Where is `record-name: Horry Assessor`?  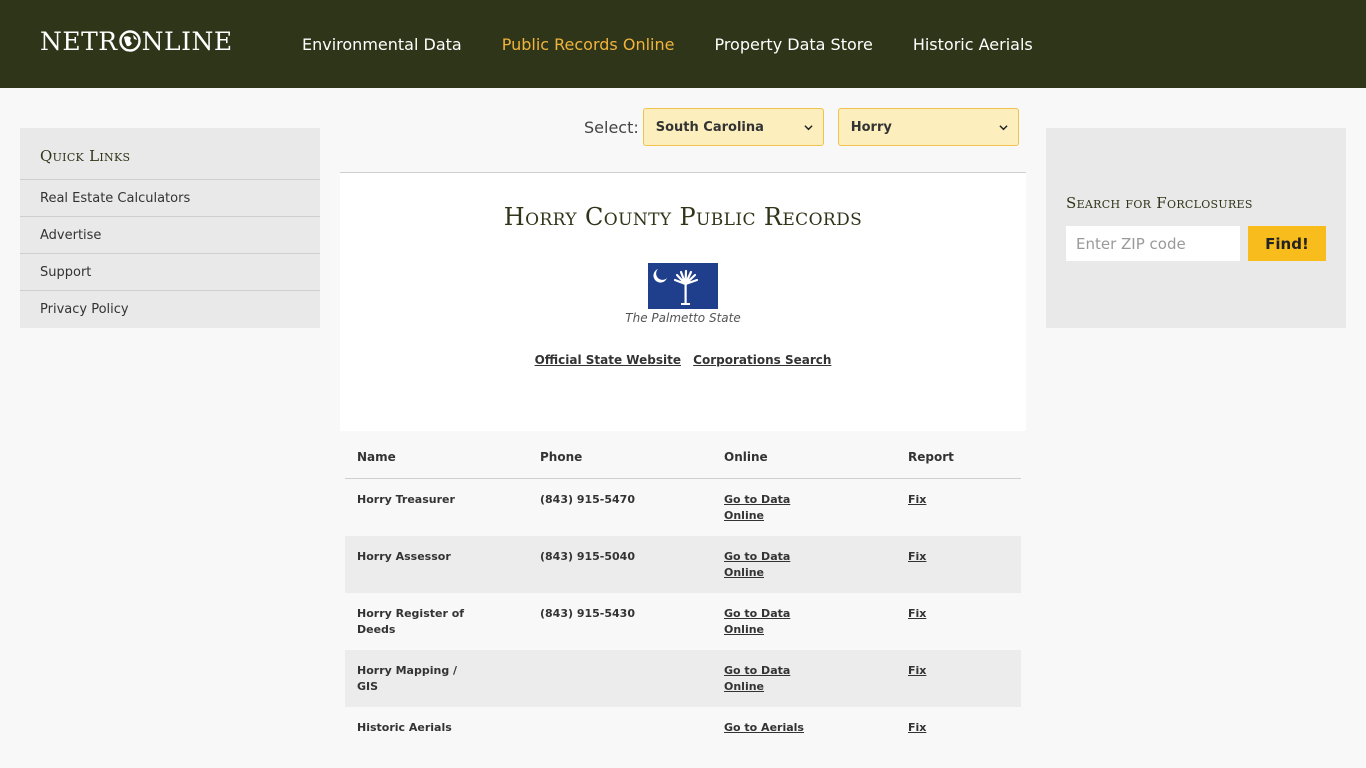 record-name: Horry Assessor is located at coordinates (404, 556).